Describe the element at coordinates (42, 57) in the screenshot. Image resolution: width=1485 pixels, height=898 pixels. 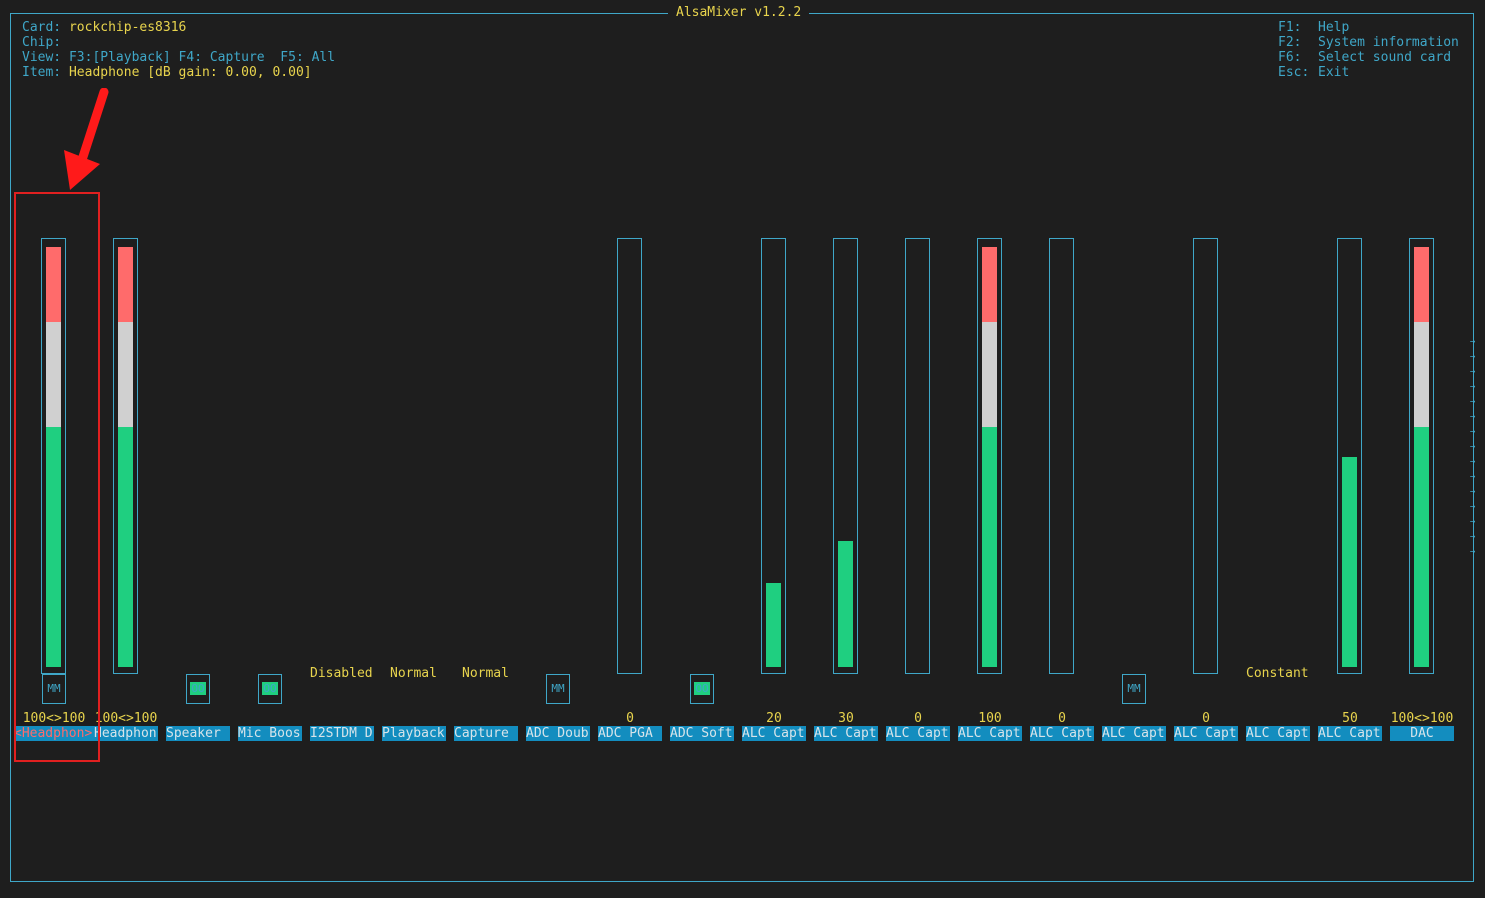
I see `view-label: View:` at that location.